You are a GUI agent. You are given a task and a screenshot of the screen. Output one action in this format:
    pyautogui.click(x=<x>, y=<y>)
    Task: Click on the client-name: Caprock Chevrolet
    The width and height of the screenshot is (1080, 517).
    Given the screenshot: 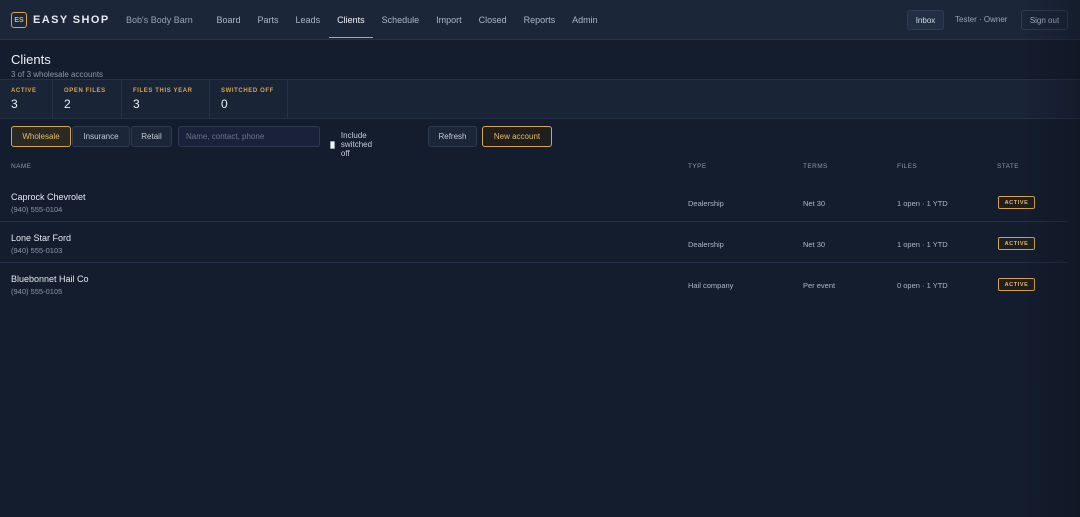 What is the action you would take?
    pyautogui.click(x=48, y=197)
    